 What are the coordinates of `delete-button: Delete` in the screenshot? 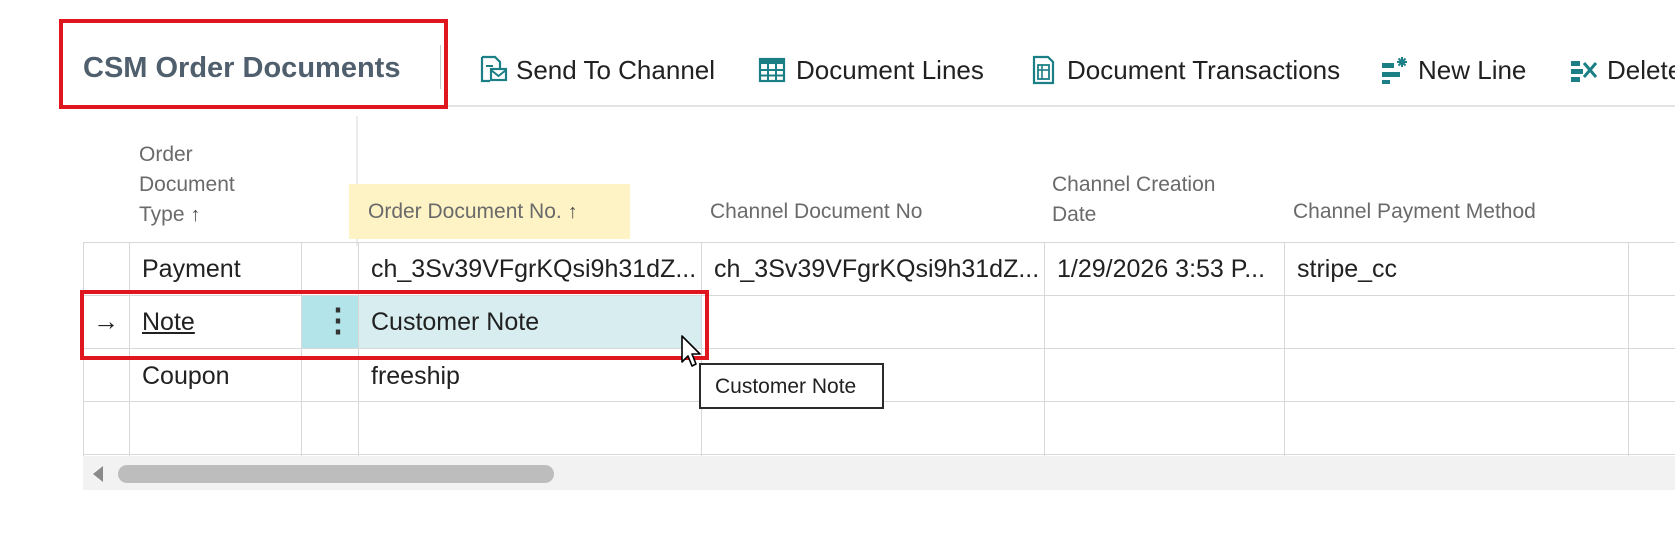 It's located at (1622, 70).